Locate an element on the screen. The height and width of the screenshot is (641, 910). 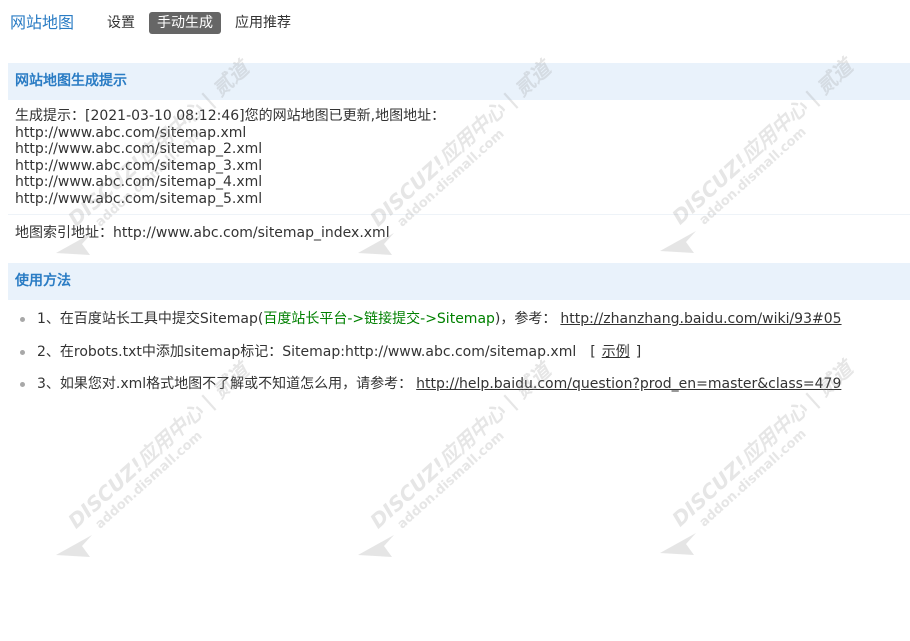
notice-timestamp: [2021-03-10 08:12:46] is located at coordinates (165, 116).